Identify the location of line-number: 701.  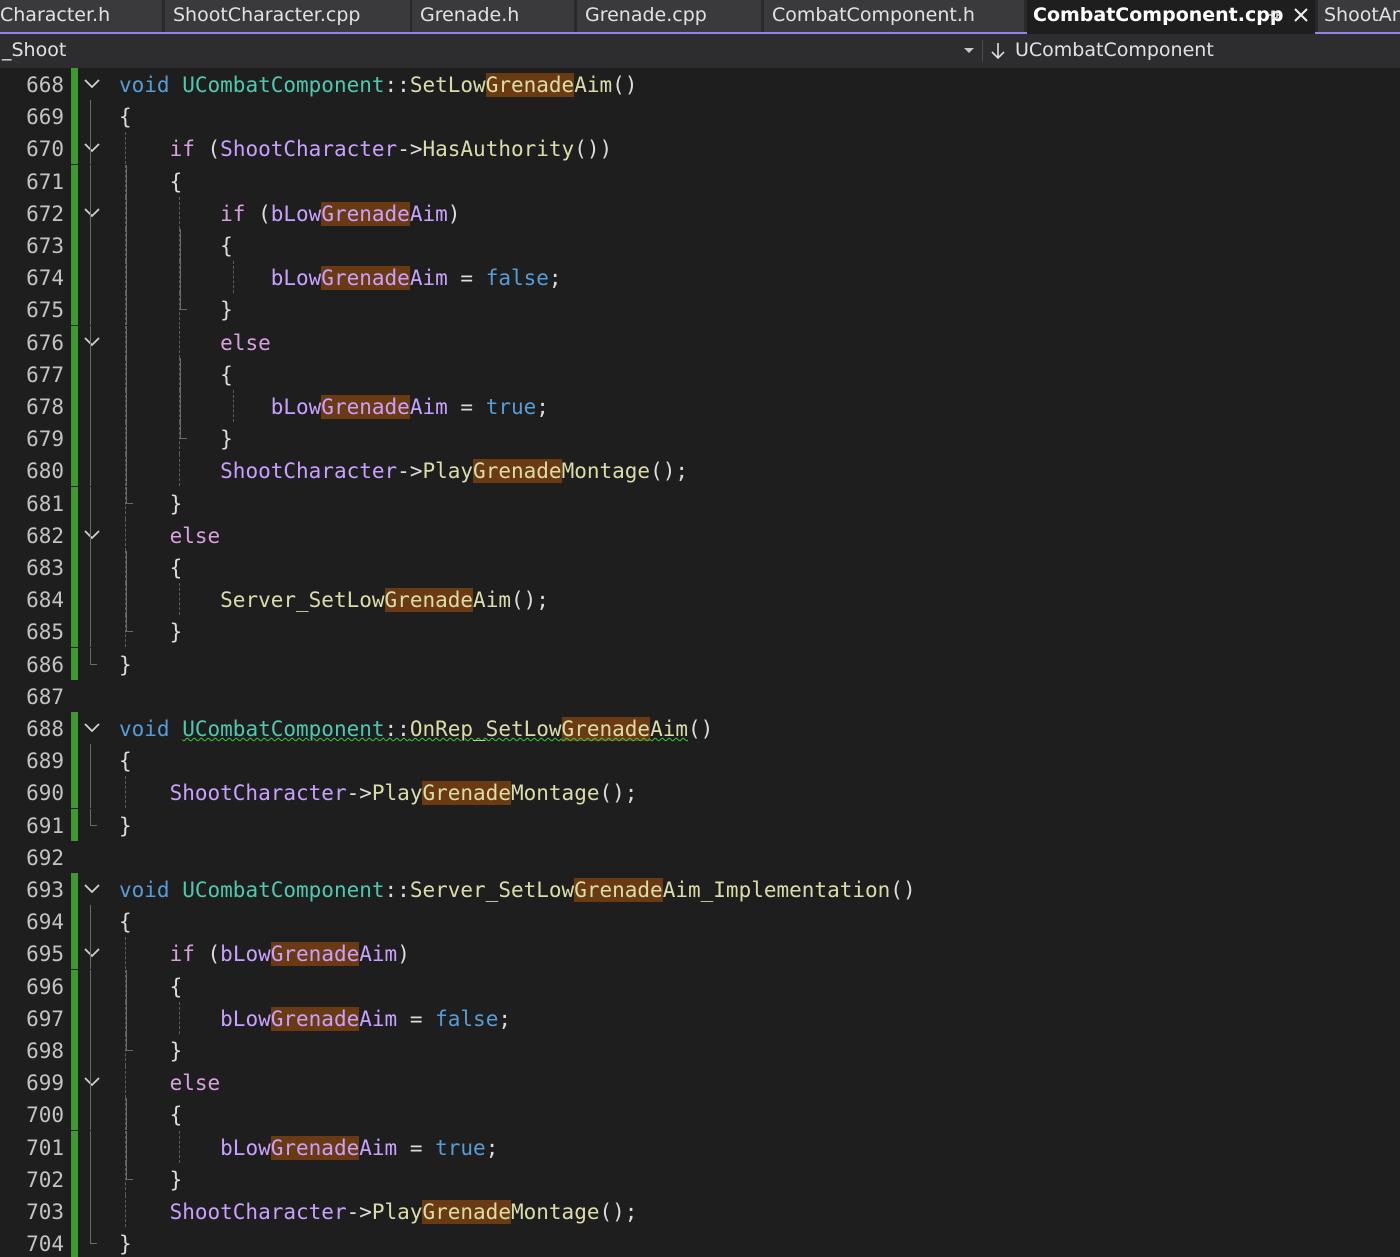
(45, 1147).